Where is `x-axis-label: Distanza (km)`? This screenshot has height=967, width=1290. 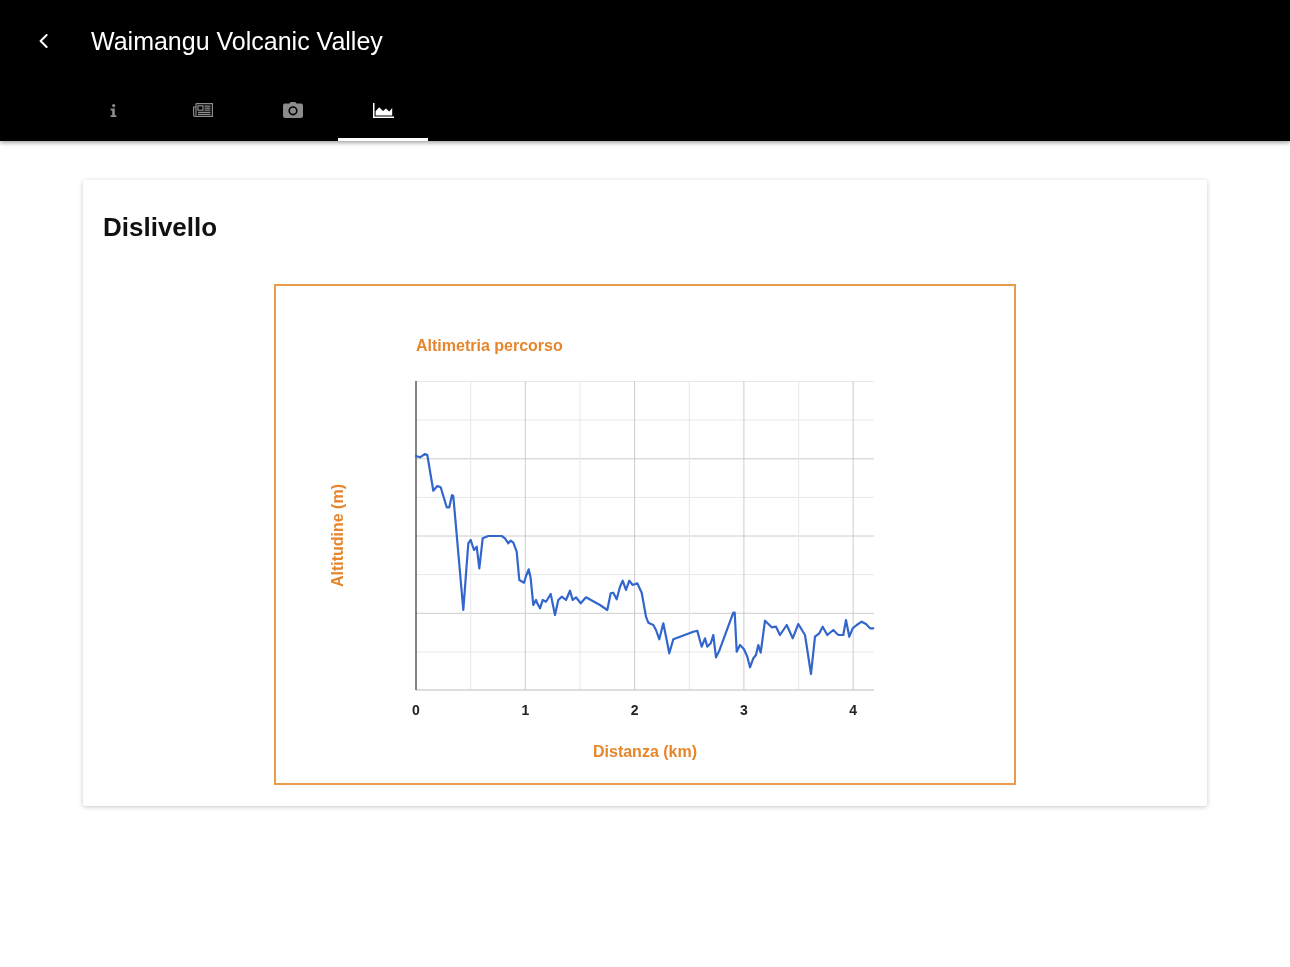 x-axis-label: Distanza (km) is located at coordinates (645, 752).